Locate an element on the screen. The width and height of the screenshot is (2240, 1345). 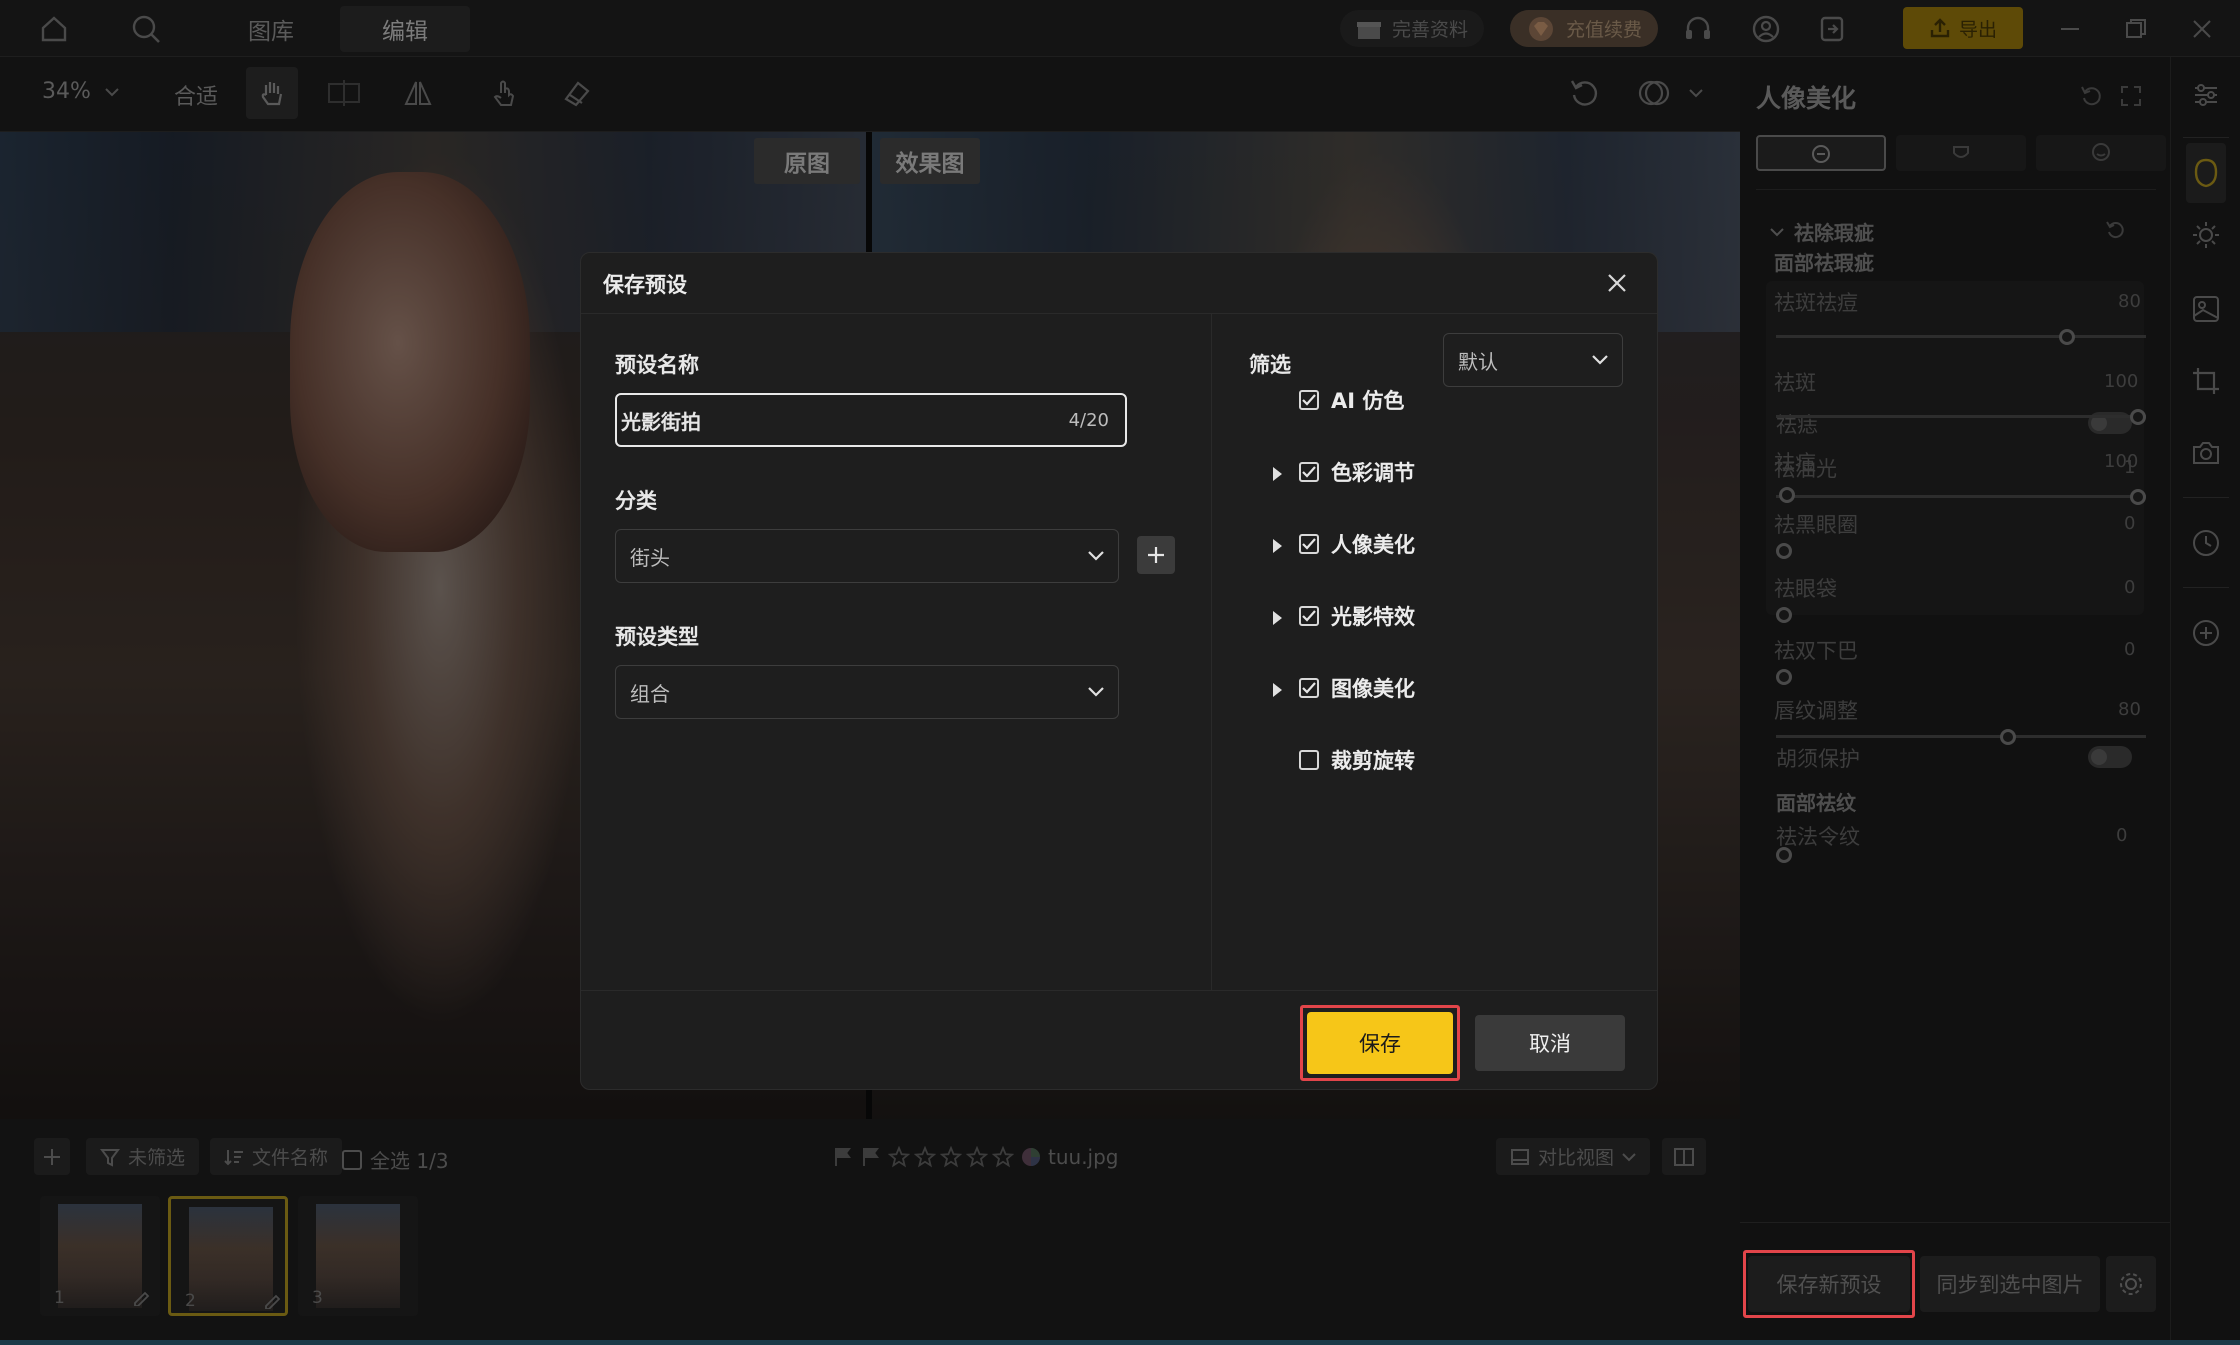
history-icon is located at coordinates (2206, 543).